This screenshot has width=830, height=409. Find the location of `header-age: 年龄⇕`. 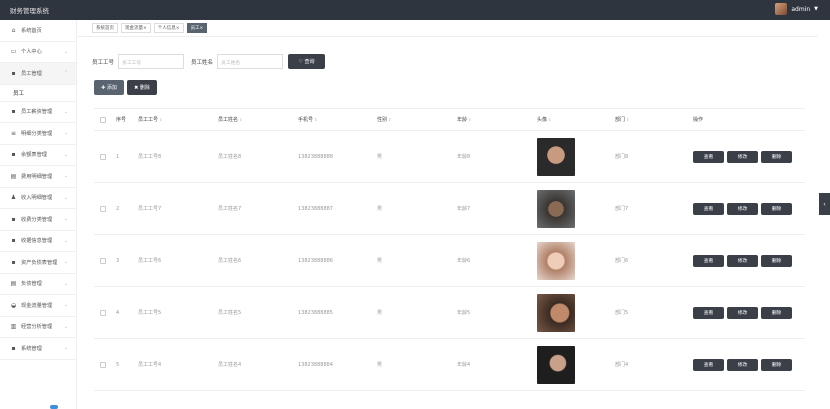

header-age: 年龄⇕ is located at coordinates (497, 119).